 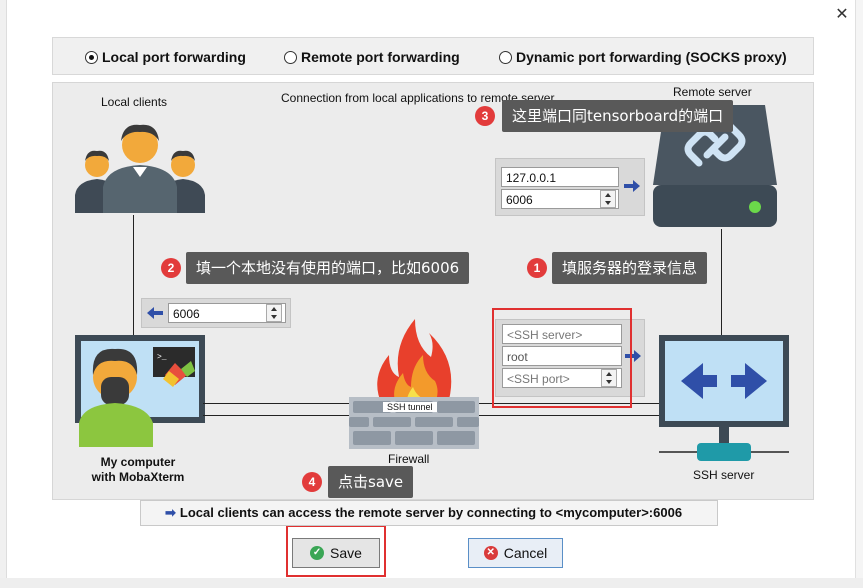 What do you see at coordinates (842, 14) in the screenshot?
I see `close-icon: ✕` at bounding box center [842, 14].